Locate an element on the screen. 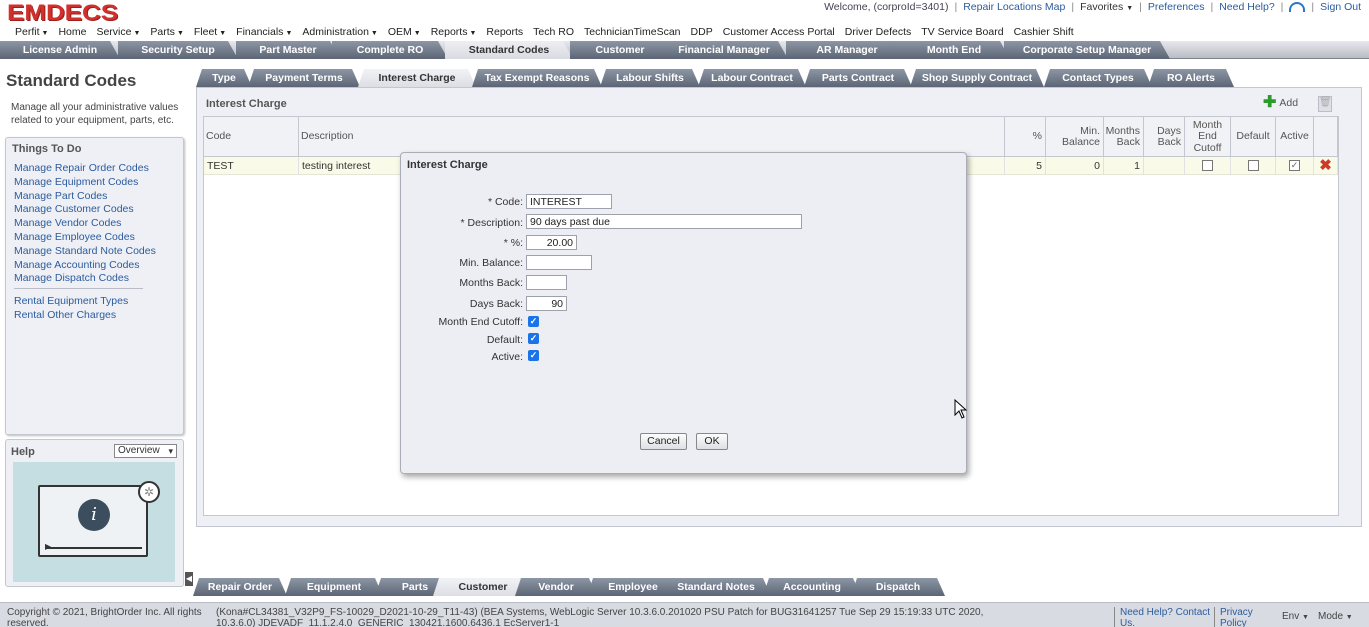 This screenshot has width=1369, height=627. menu-item: Service ▼ is located at coordinates (118, 32).